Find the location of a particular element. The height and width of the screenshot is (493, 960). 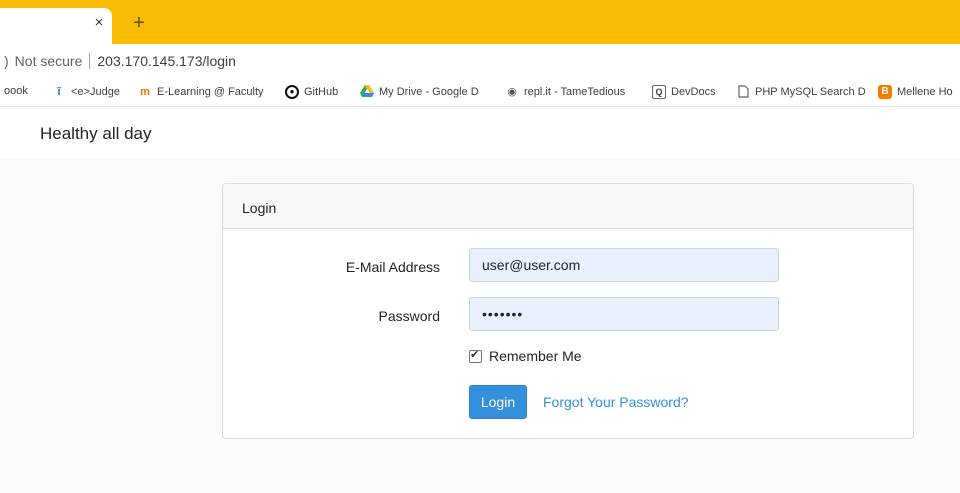

bookmark-ejudge: ĩ <e>Judge is located at coordinates (86, 92).